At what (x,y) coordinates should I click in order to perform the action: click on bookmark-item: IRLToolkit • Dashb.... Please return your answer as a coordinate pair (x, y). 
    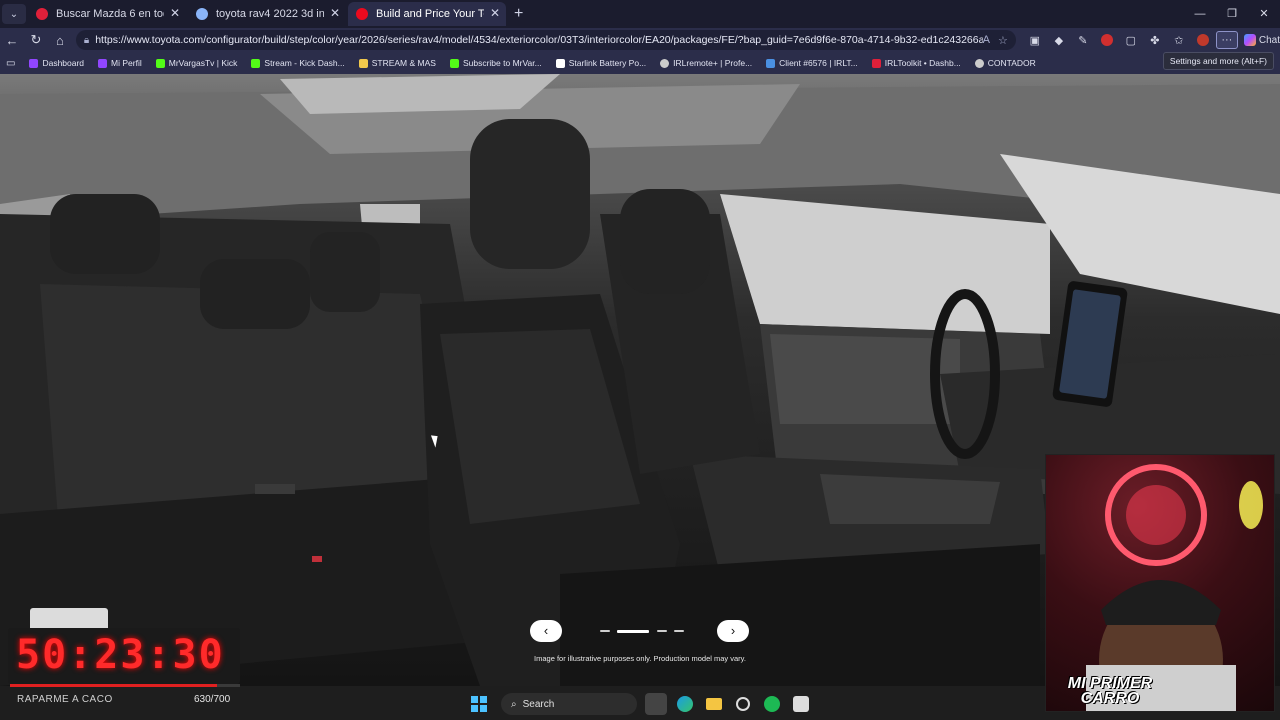
    Looking at the image, I should click on (916, 63).